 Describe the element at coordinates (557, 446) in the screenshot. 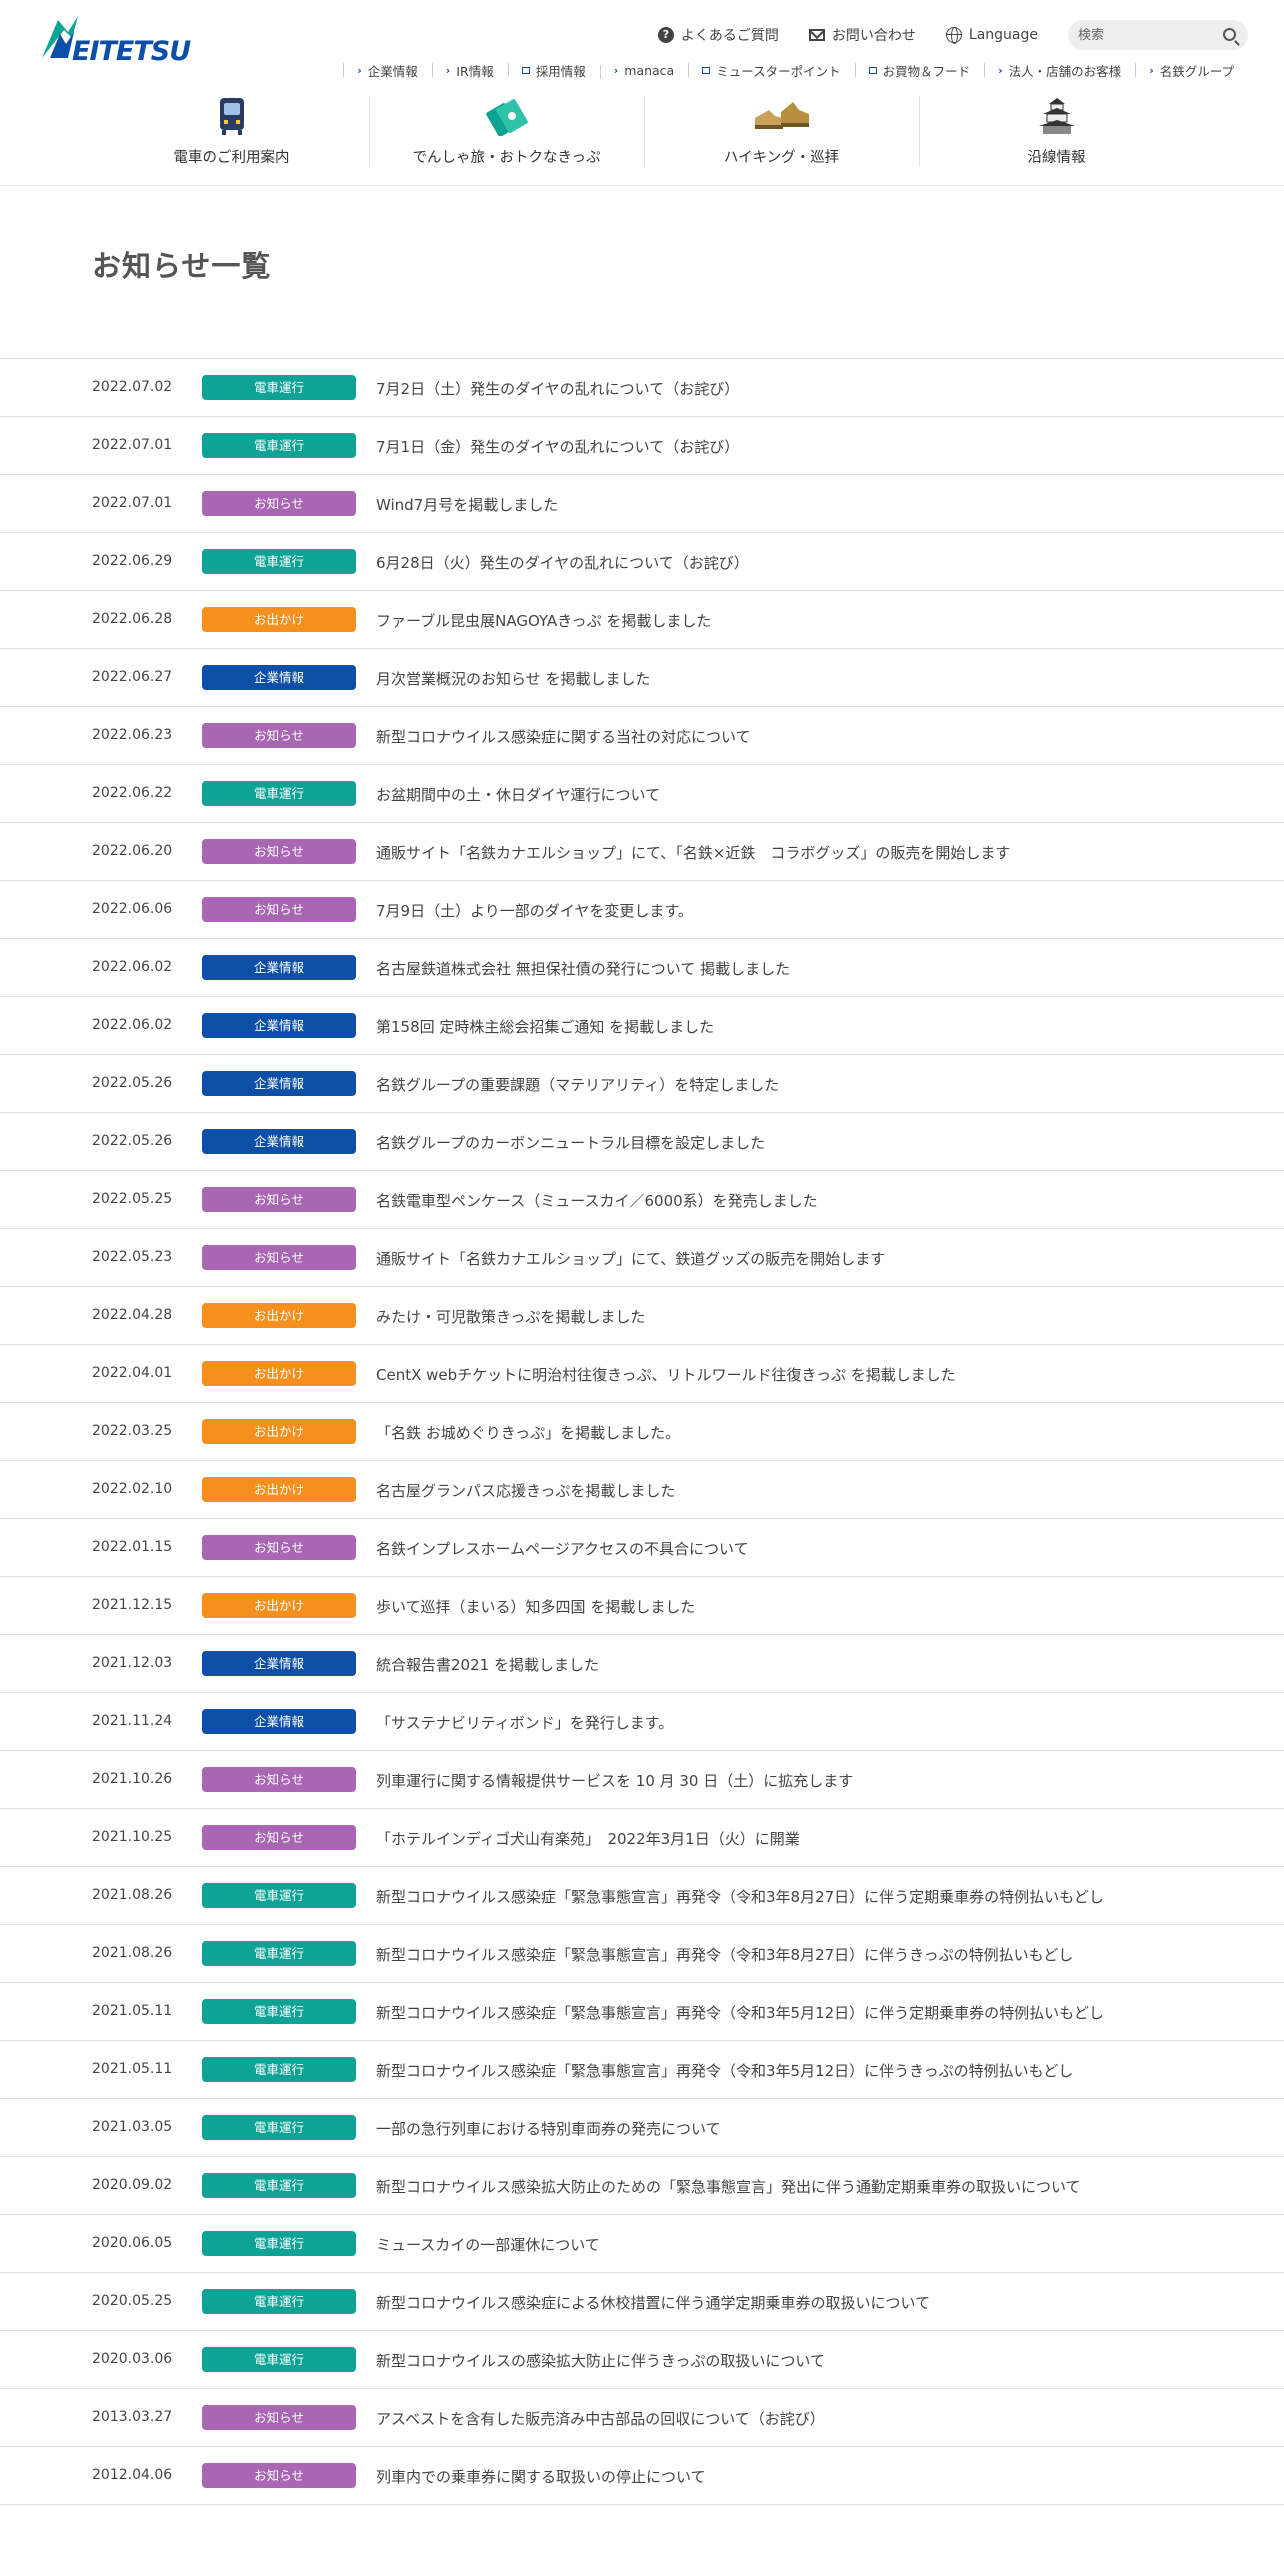

I see `news-title-link: 7月1日（金）発生のダイヤの乱れについて（お詫び）` at that location.